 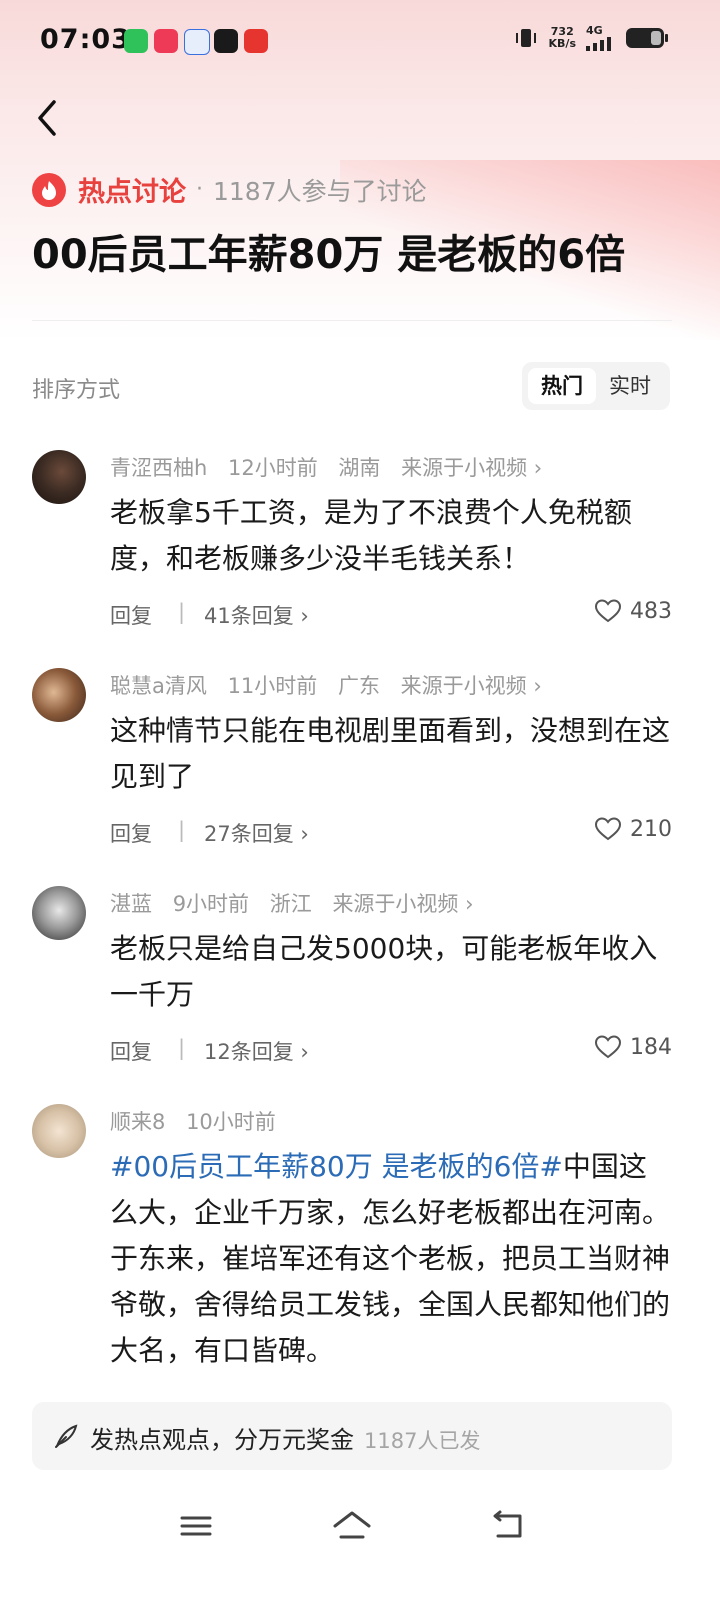 I want to click on post-opinion-label: 发热点观点，分万元奖金 1187人已发, so click(x=285, y=1437).